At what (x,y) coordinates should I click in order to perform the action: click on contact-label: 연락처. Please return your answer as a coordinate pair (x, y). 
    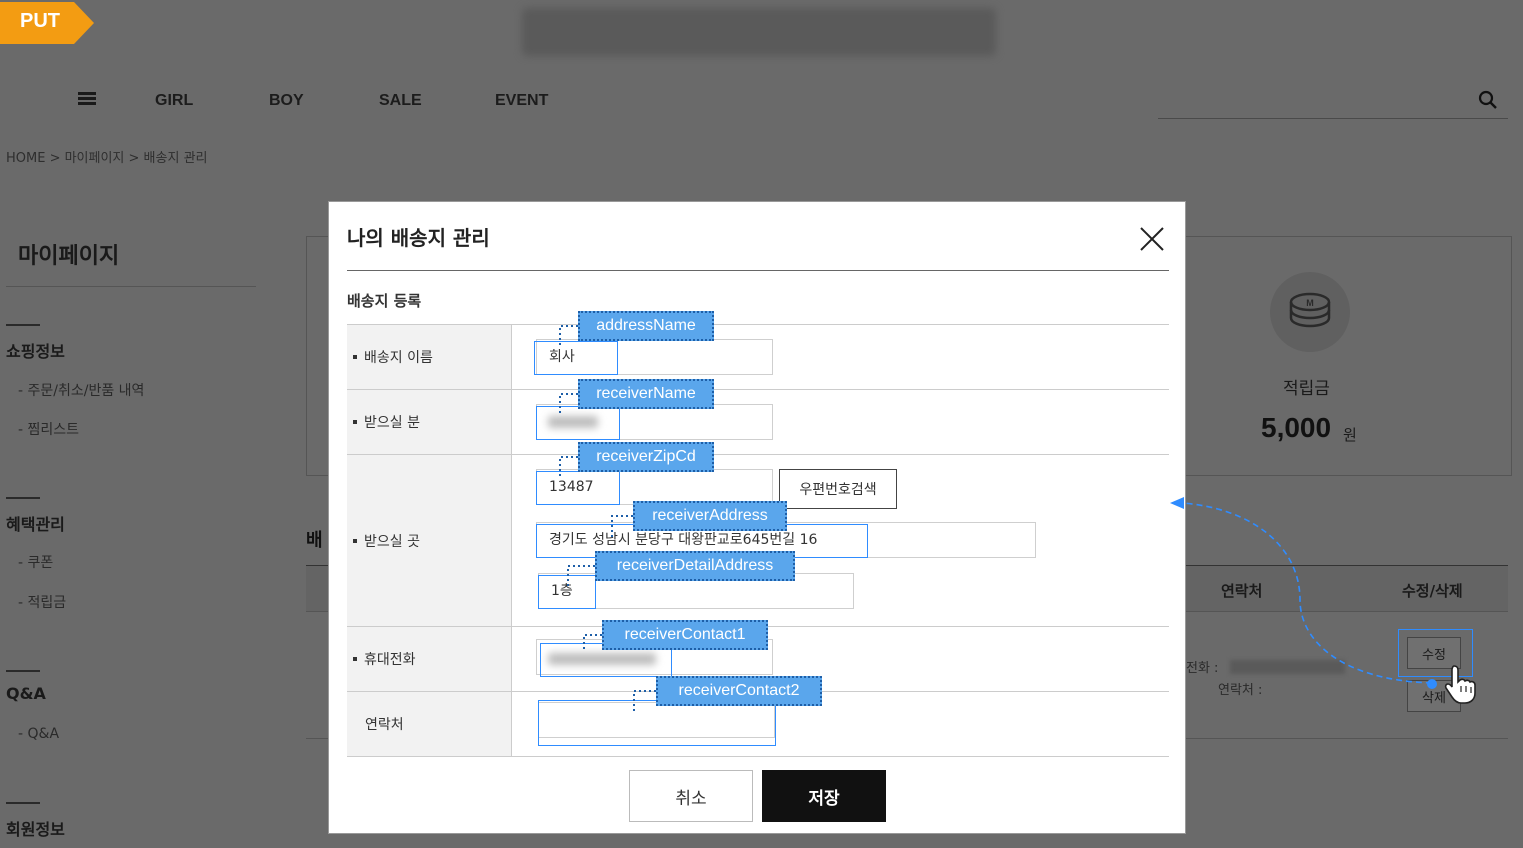
    Looking at the image, I should click on (384, 725).